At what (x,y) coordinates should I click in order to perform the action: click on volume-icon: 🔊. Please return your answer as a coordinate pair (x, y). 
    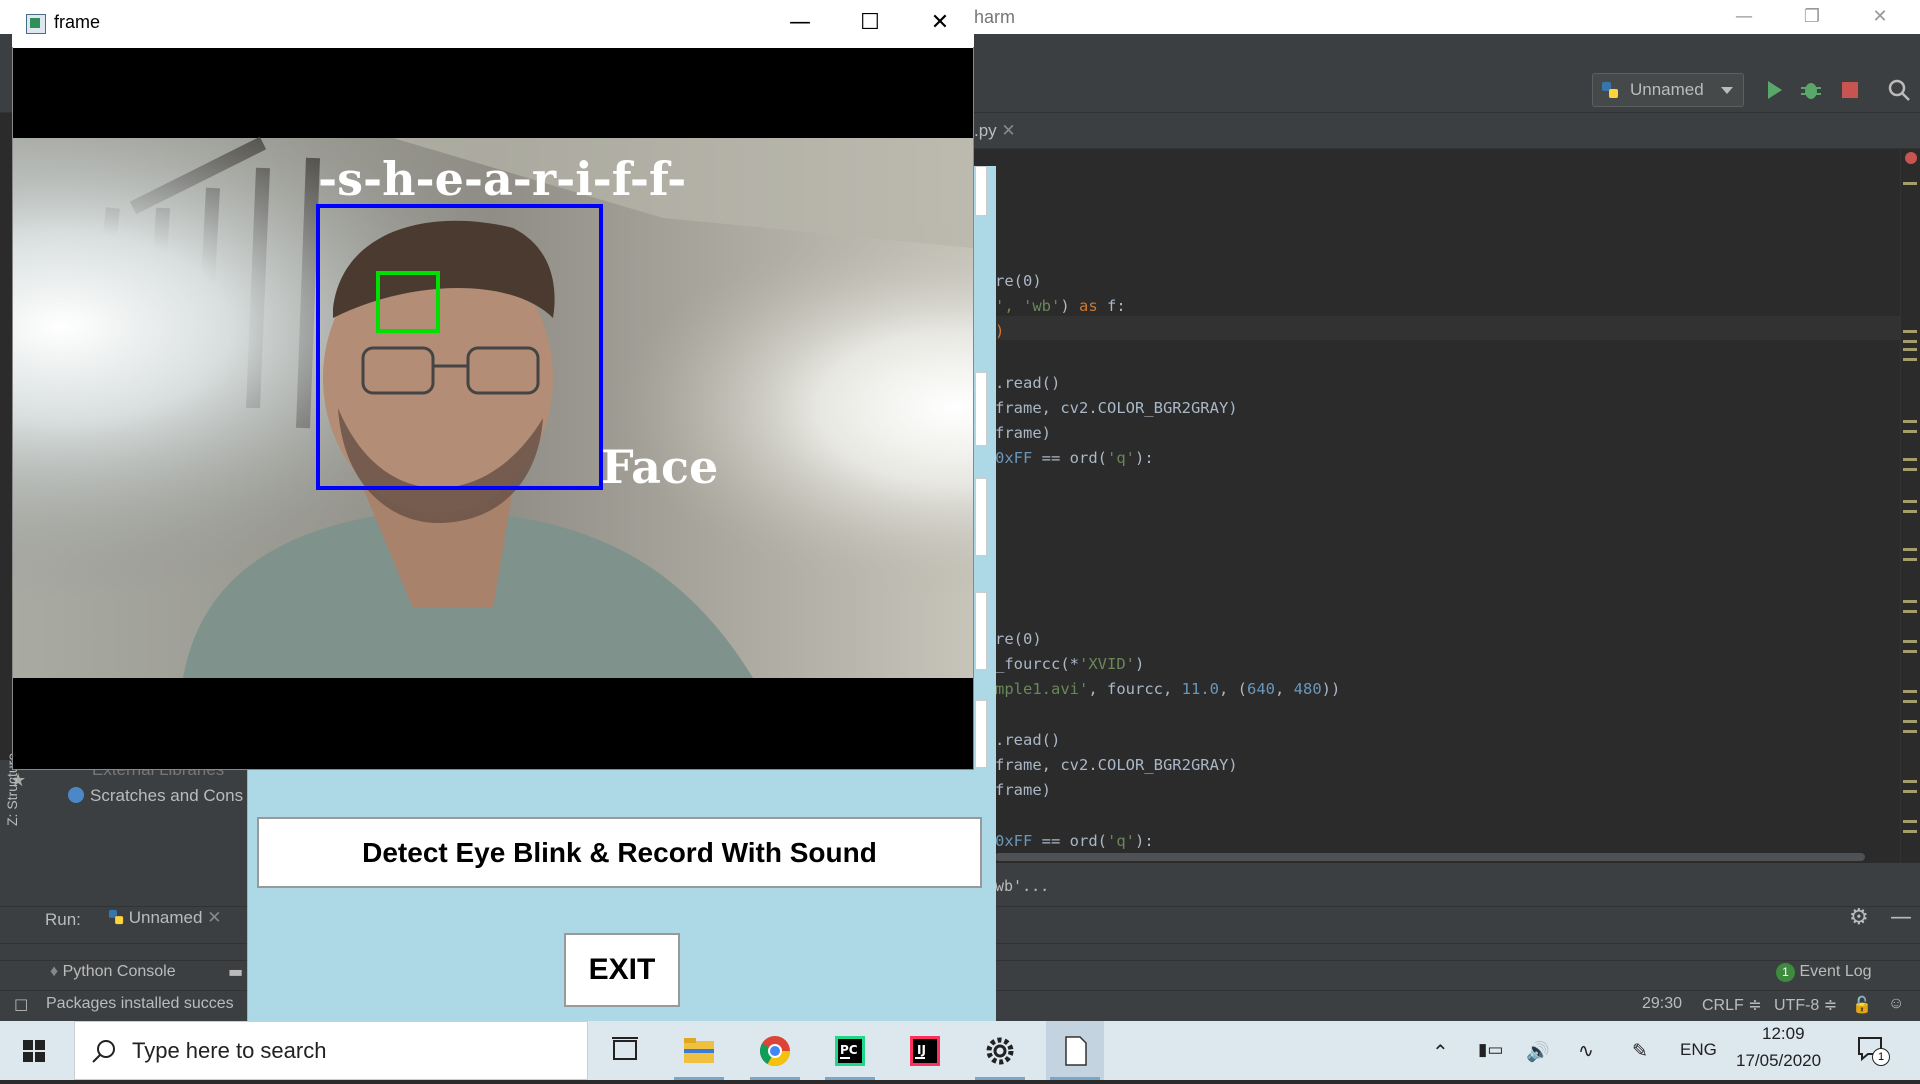
    Looking at the image, I should click on (1538, 1052).